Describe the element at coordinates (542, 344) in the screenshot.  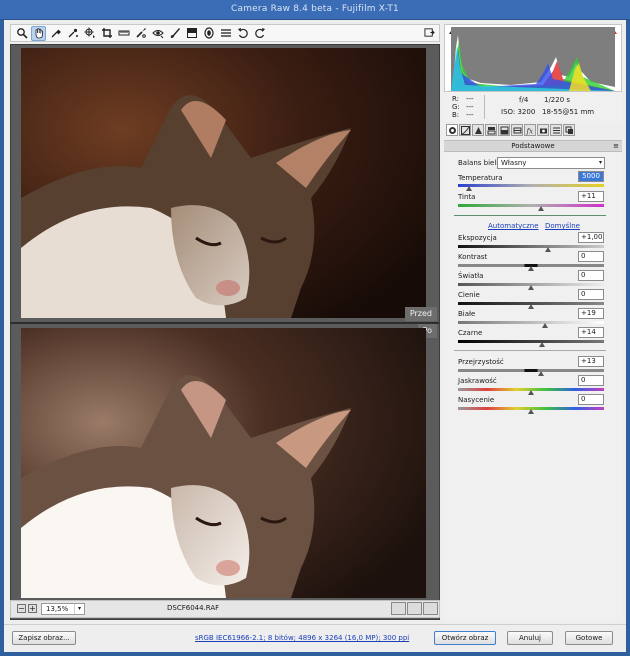
I see `blacks-slider-thumb` at that location.